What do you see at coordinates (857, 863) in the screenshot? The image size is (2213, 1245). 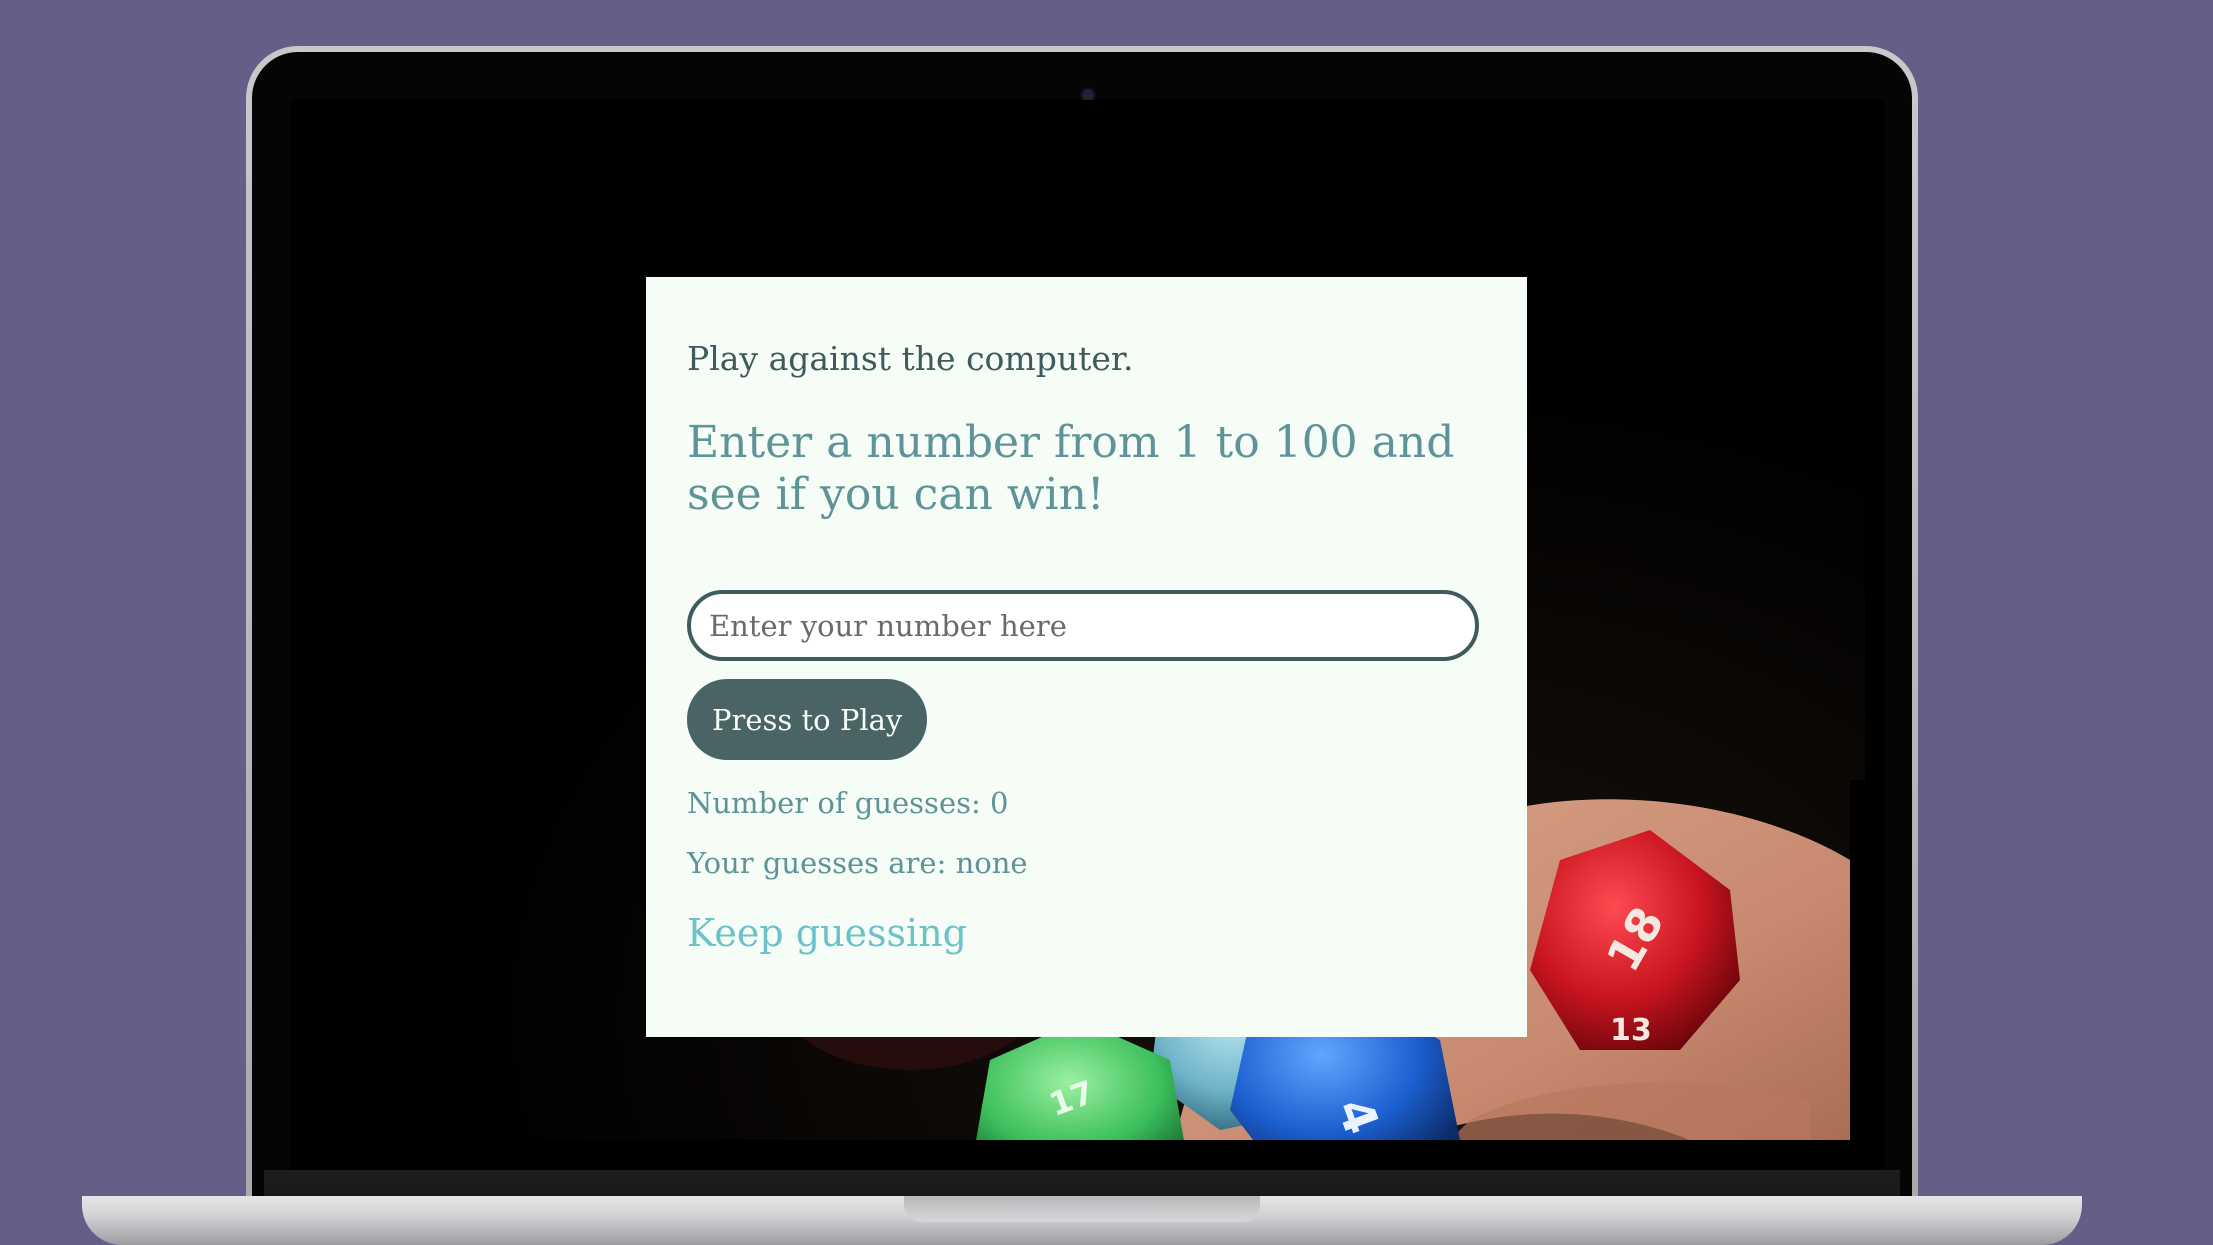 I see `guess-list: Your guesses are: none` at bounding box center [857, 863].